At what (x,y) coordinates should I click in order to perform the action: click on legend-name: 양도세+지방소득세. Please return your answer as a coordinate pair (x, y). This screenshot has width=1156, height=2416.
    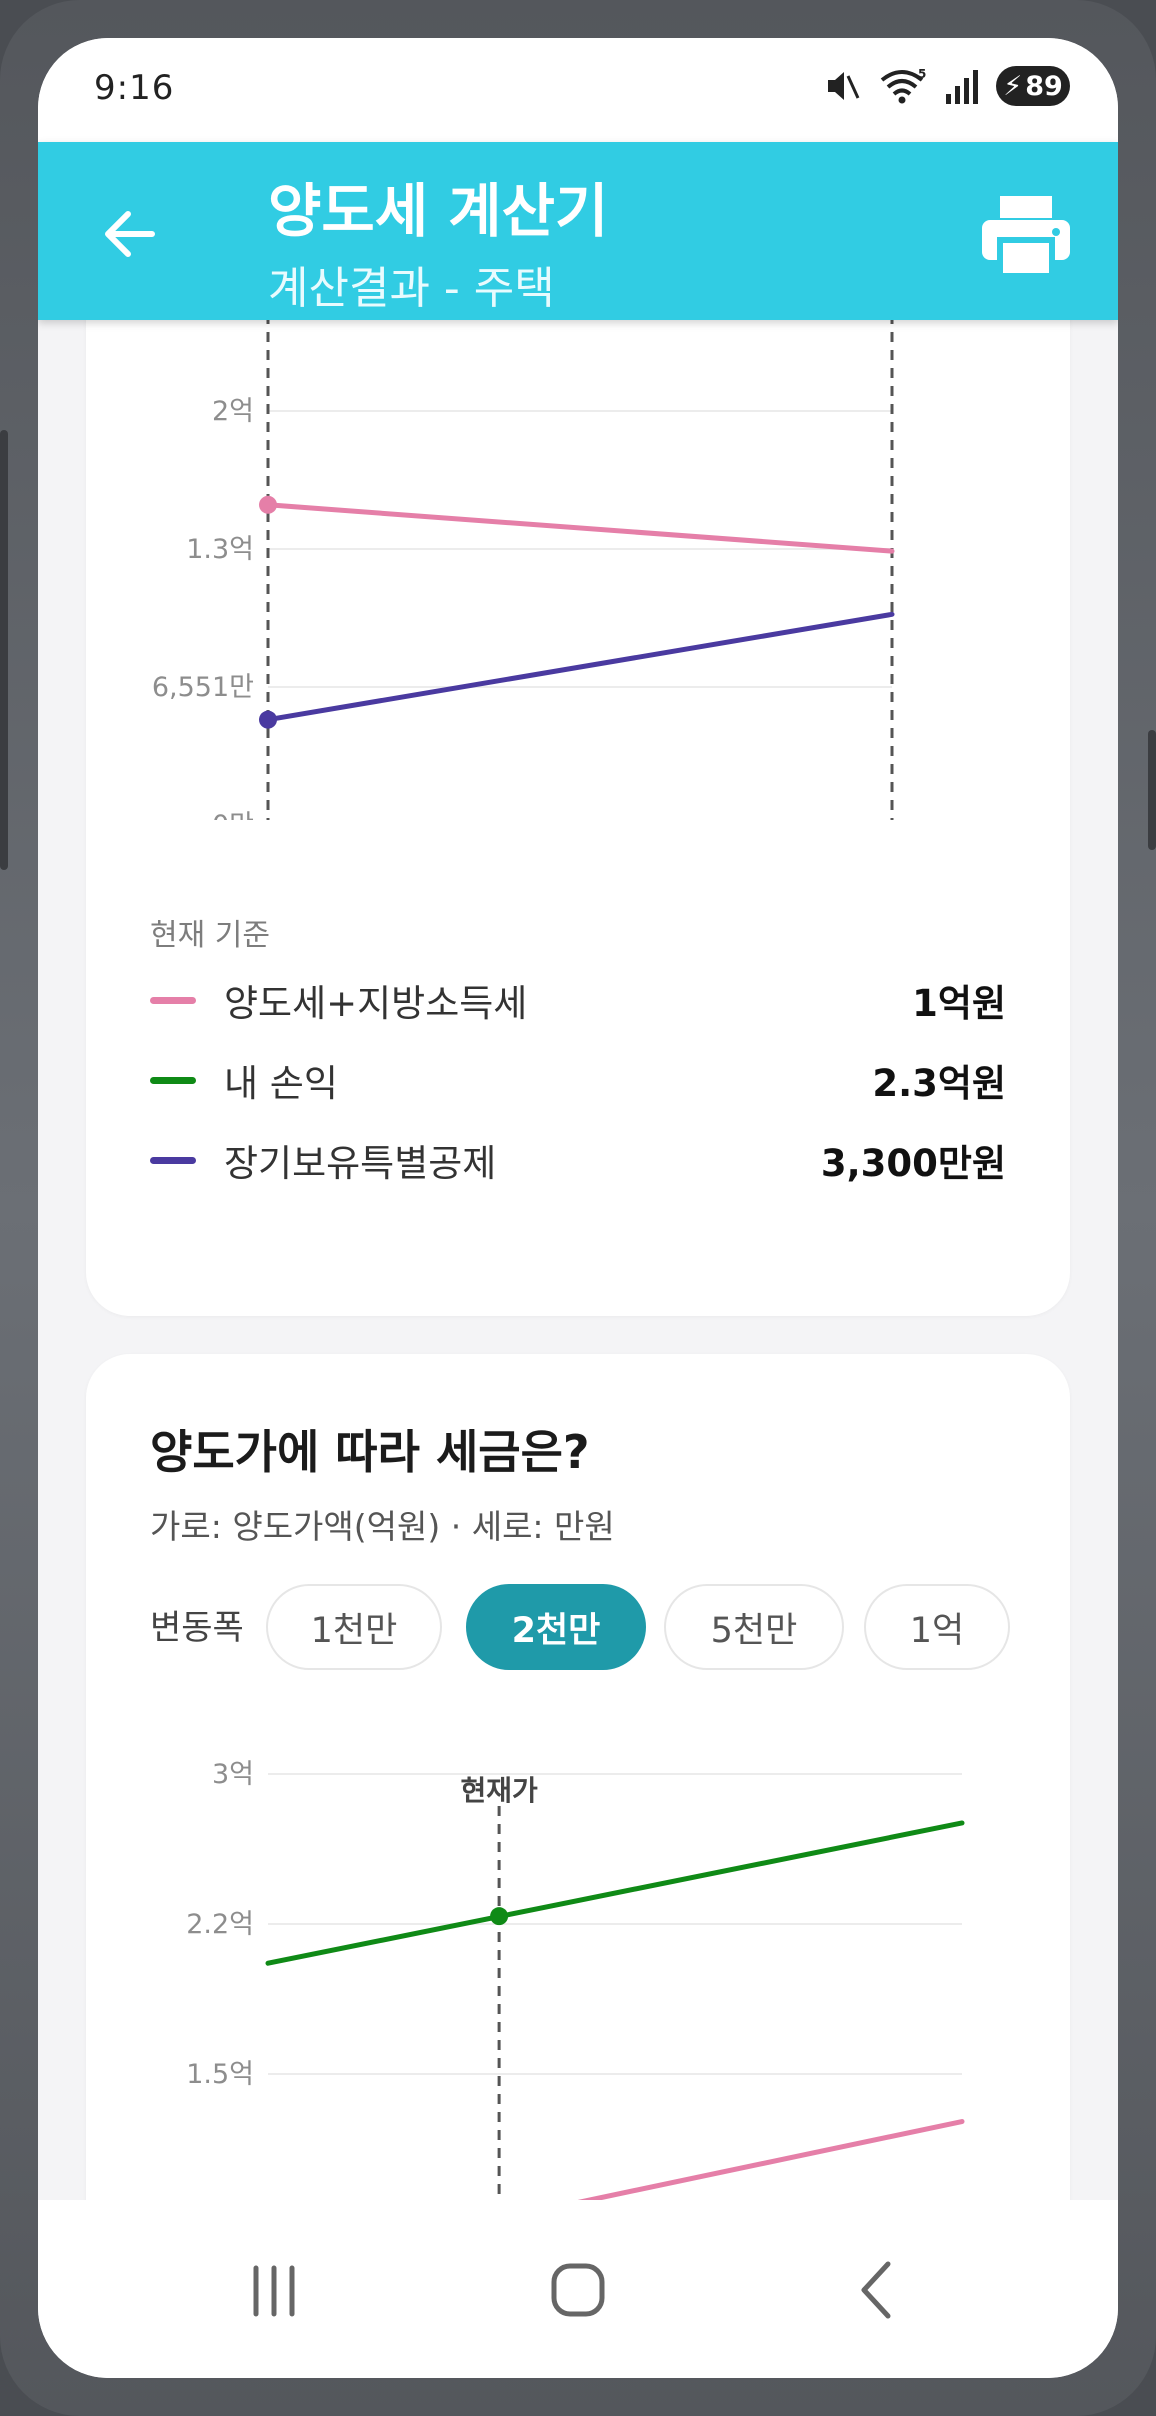
    Looking at the image, I should click on (376, 1003).